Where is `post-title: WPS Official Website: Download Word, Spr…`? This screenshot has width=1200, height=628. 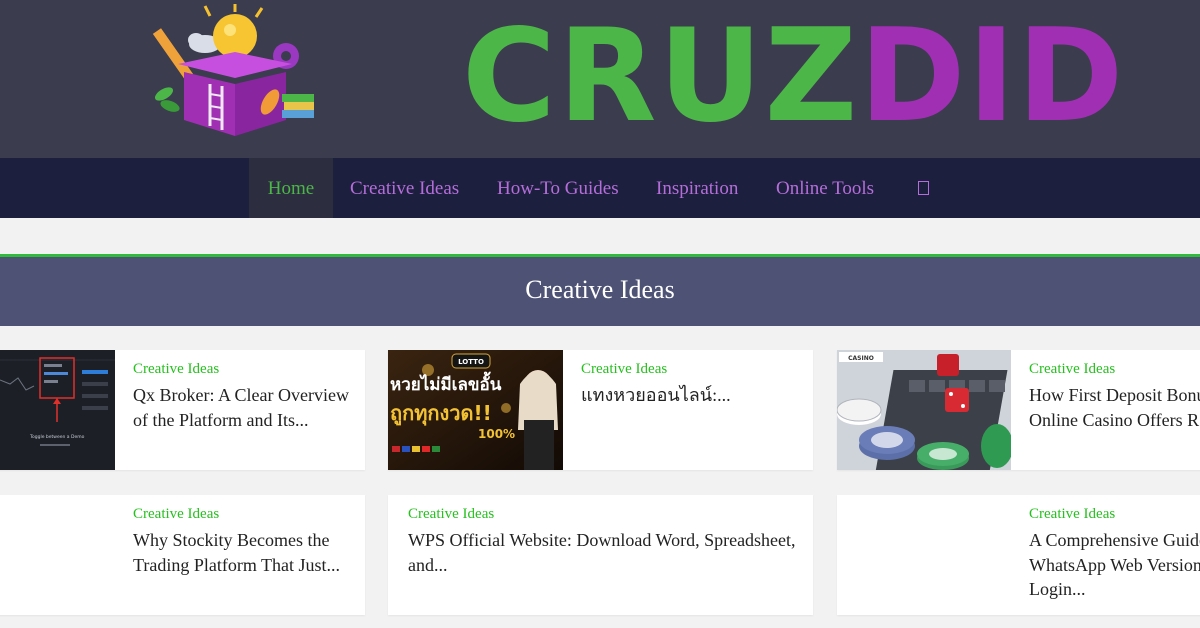
post-title: WPS Official Website: Download Word, Spr… is located at coordinates (608, 552).